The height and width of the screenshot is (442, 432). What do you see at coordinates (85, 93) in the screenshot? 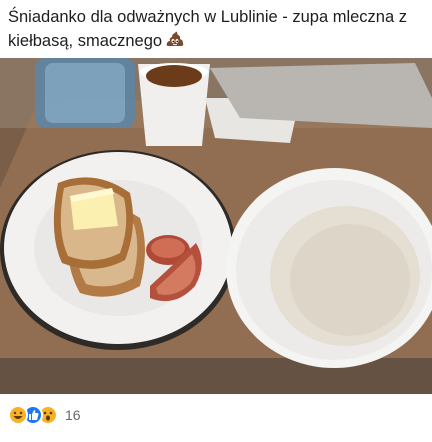
I see `water-bottle` at bounding box center [85, 93].